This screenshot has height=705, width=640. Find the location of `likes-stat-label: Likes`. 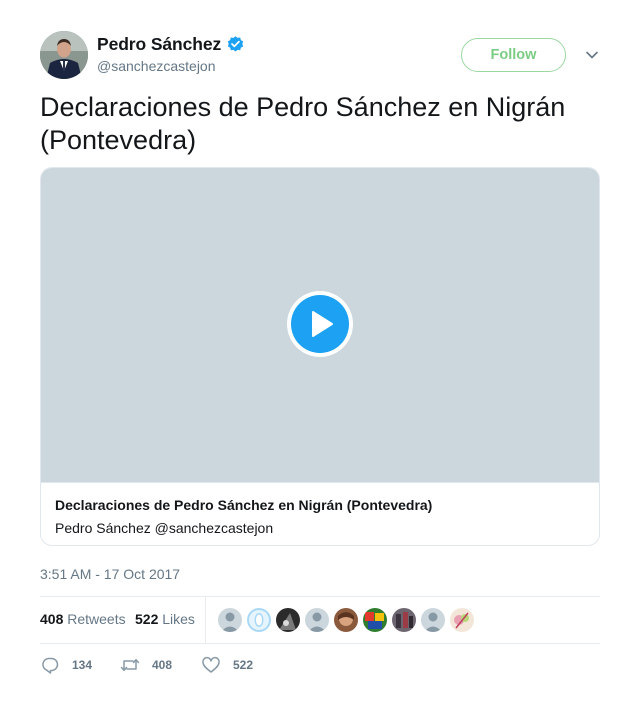

likes-stat-label: Likes is located at coordinates (178, 619).